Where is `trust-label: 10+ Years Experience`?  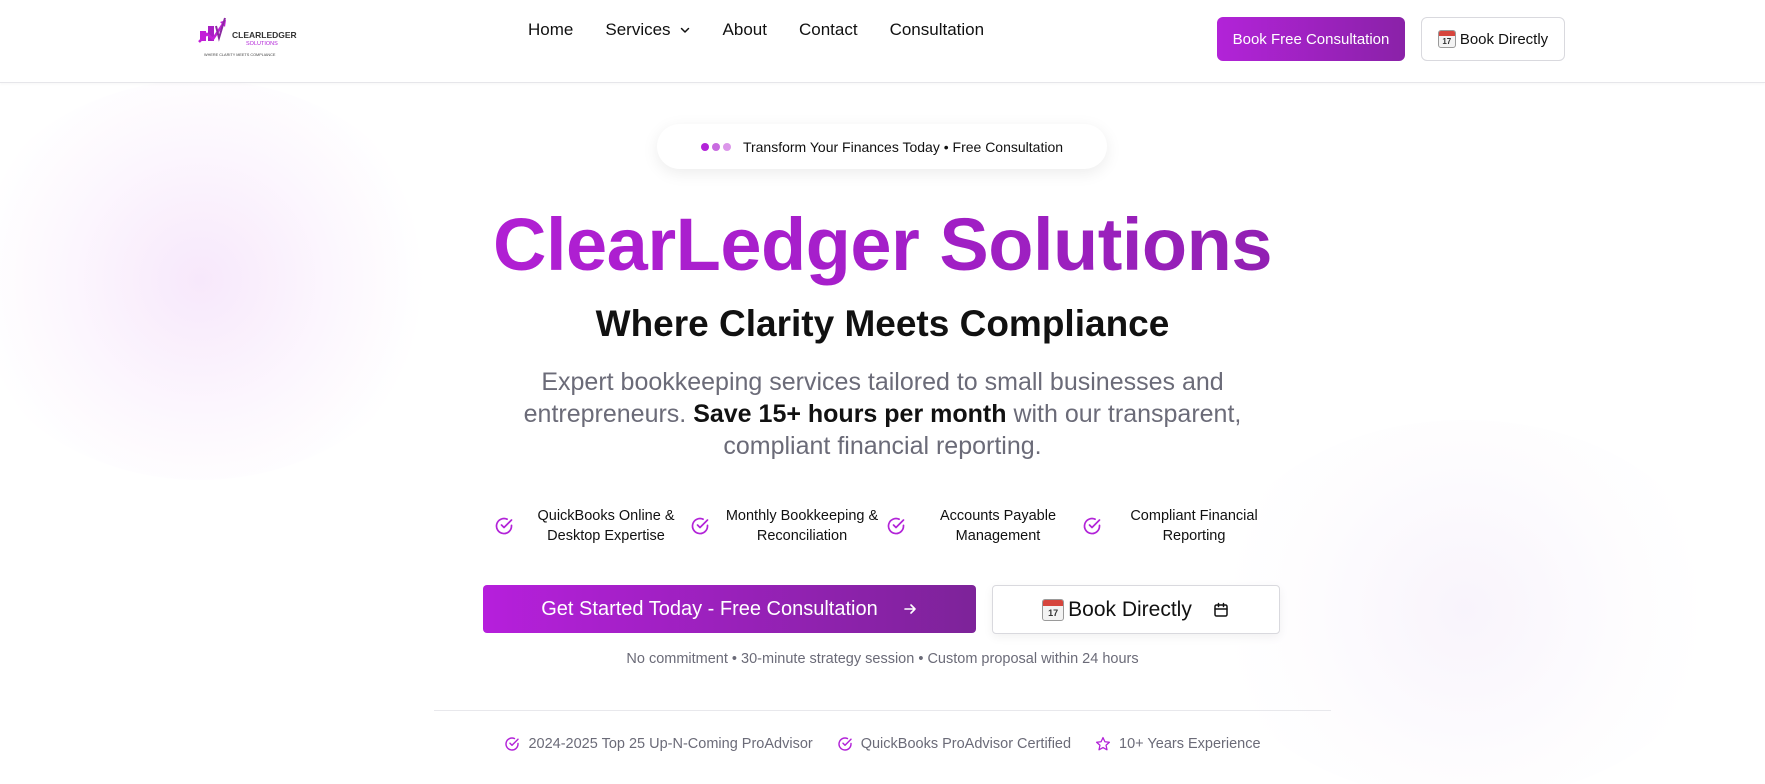 trust-label: 10+ Years Experience is located at coordinates (1190, 744).